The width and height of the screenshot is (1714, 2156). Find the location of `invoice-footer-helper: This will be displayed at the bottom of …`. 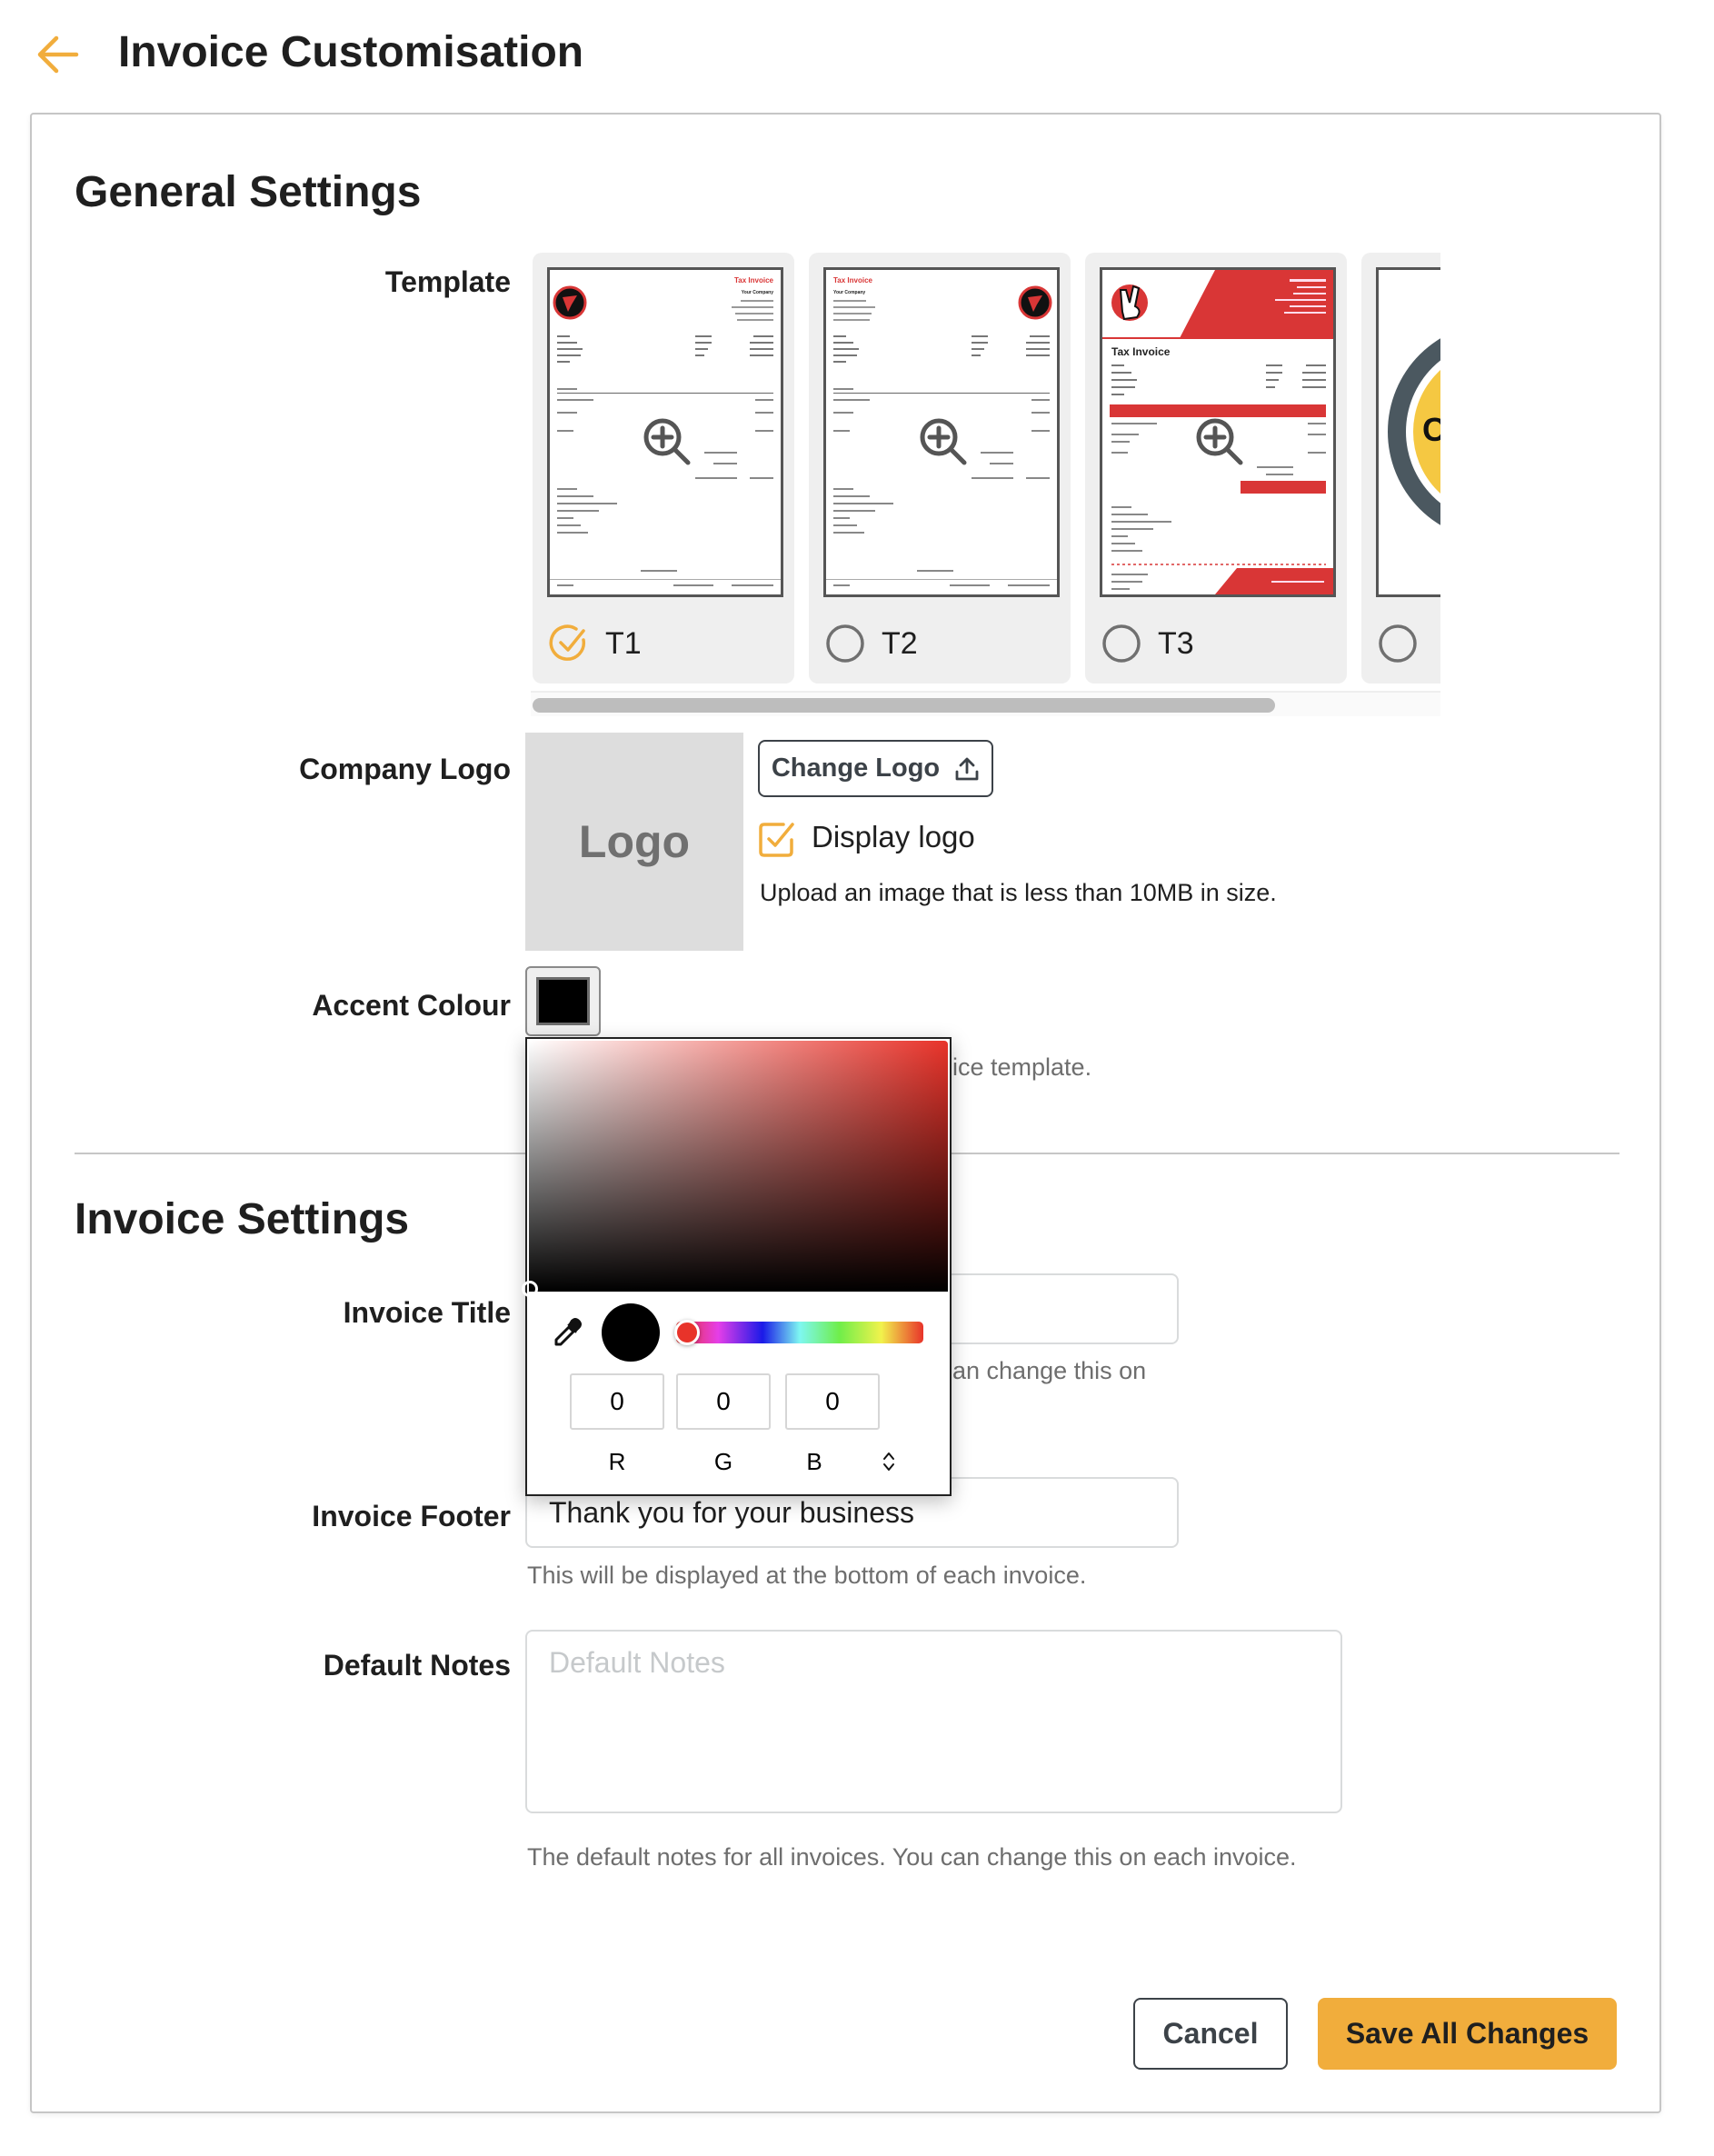

invoice-footer-helper: This will be displayed at the bottom of … is located at coordinates (807, 1575).